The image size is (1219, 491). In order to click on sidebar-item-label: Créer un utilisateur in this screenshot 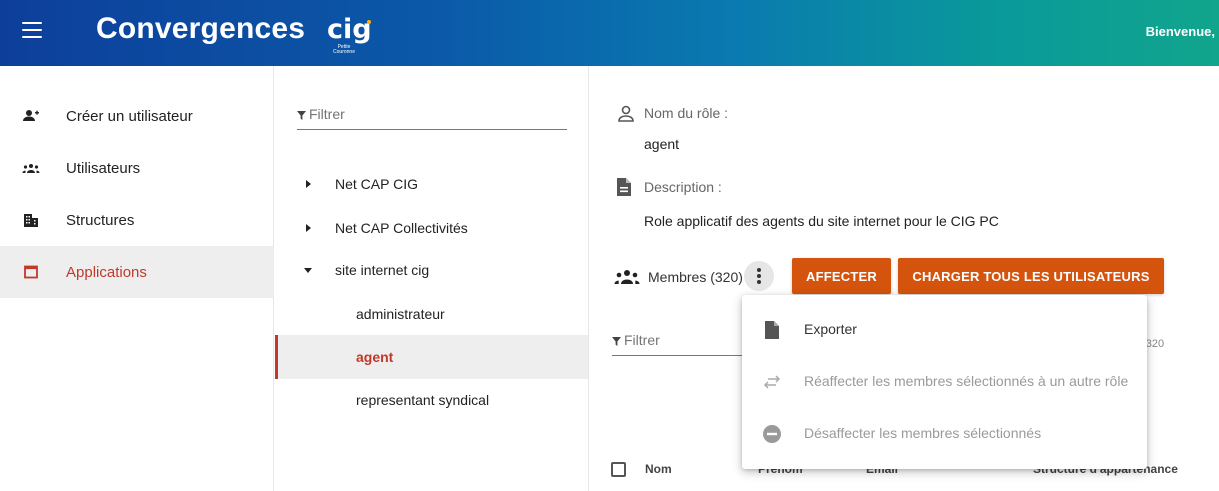, I will do `click(129, 116)`.